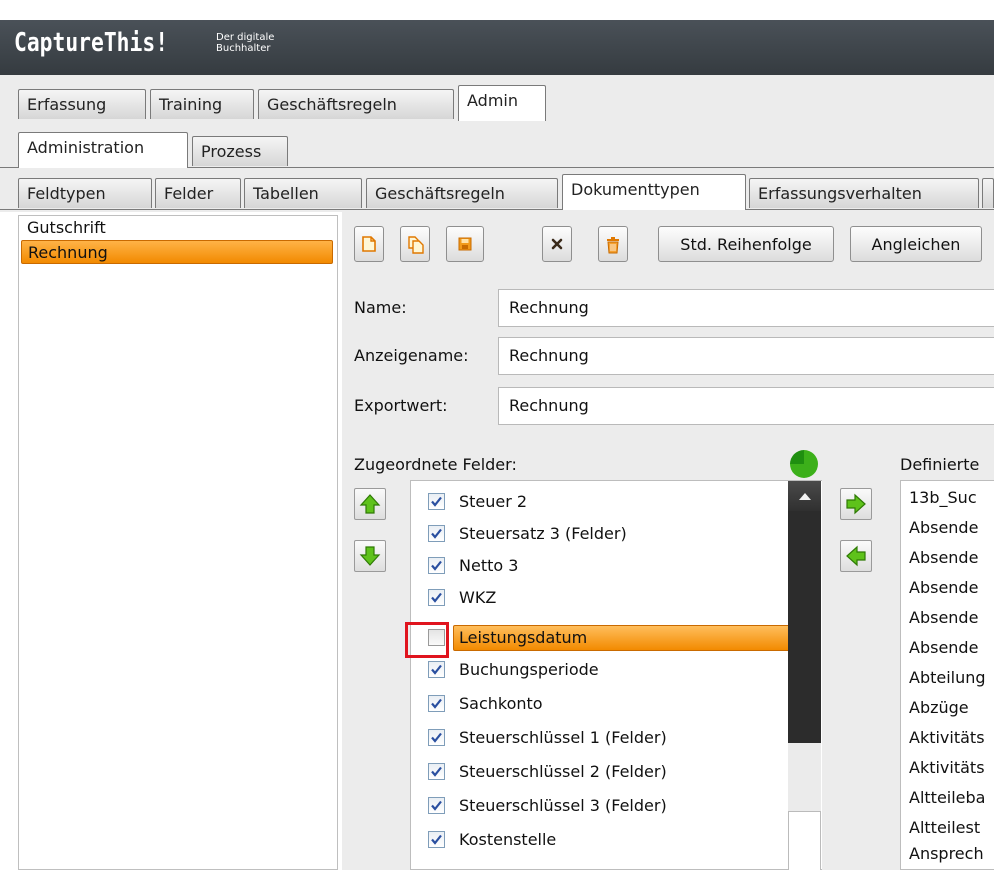 This screenshot has height=870, width=994. I want to click on defined-field-item: 13b_Suc, so click(943, 498).